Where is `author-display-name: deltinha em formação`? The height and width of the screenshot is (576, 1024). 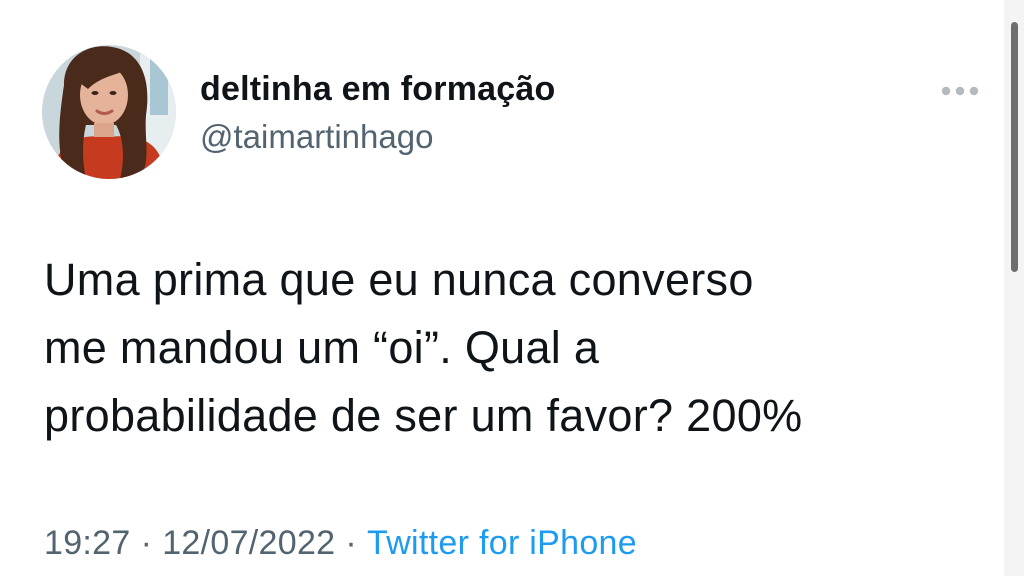
author-display-name: deltinha em formação is located at coordinates (377, 89).